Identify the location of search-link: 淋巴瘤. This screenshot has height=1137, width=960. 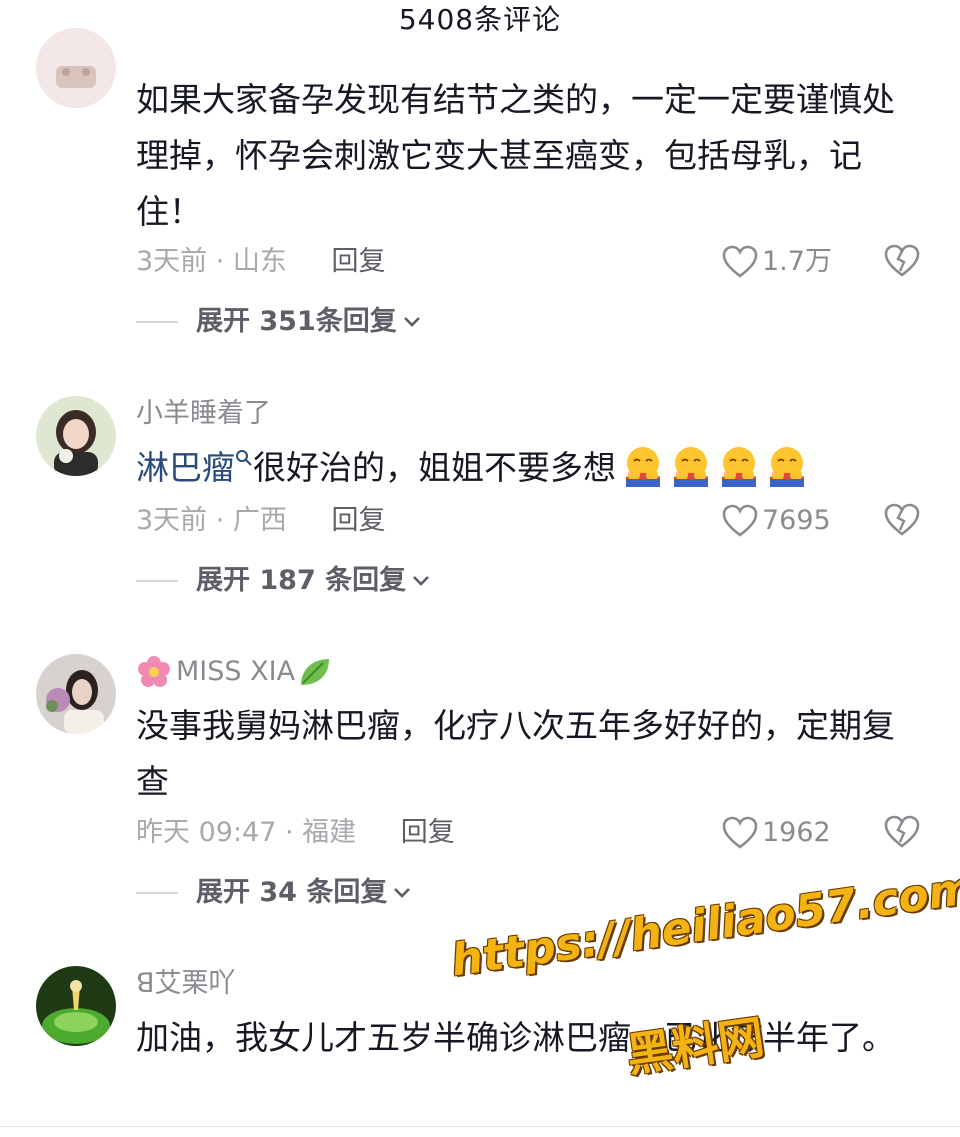
(194, 467).